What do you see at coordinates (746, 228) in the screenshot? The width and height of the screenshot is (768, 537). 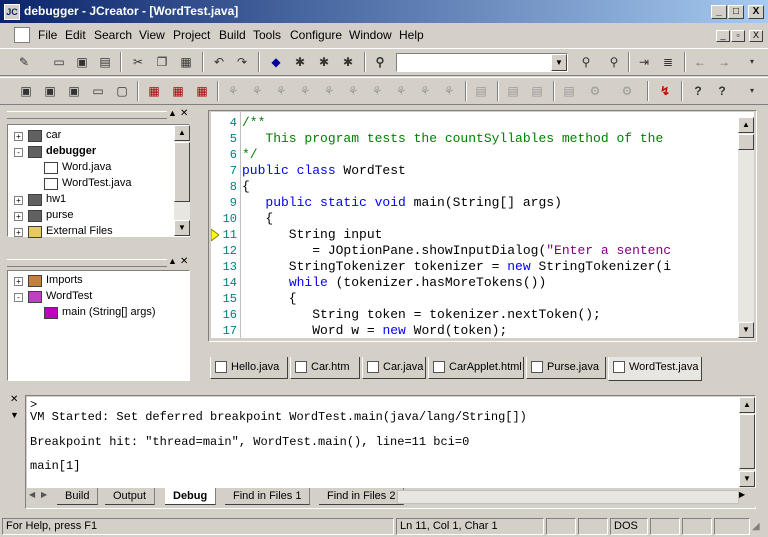 I see `editor-vertical-scrollbar: ▲ ▼` at bounding box center [746, 228].